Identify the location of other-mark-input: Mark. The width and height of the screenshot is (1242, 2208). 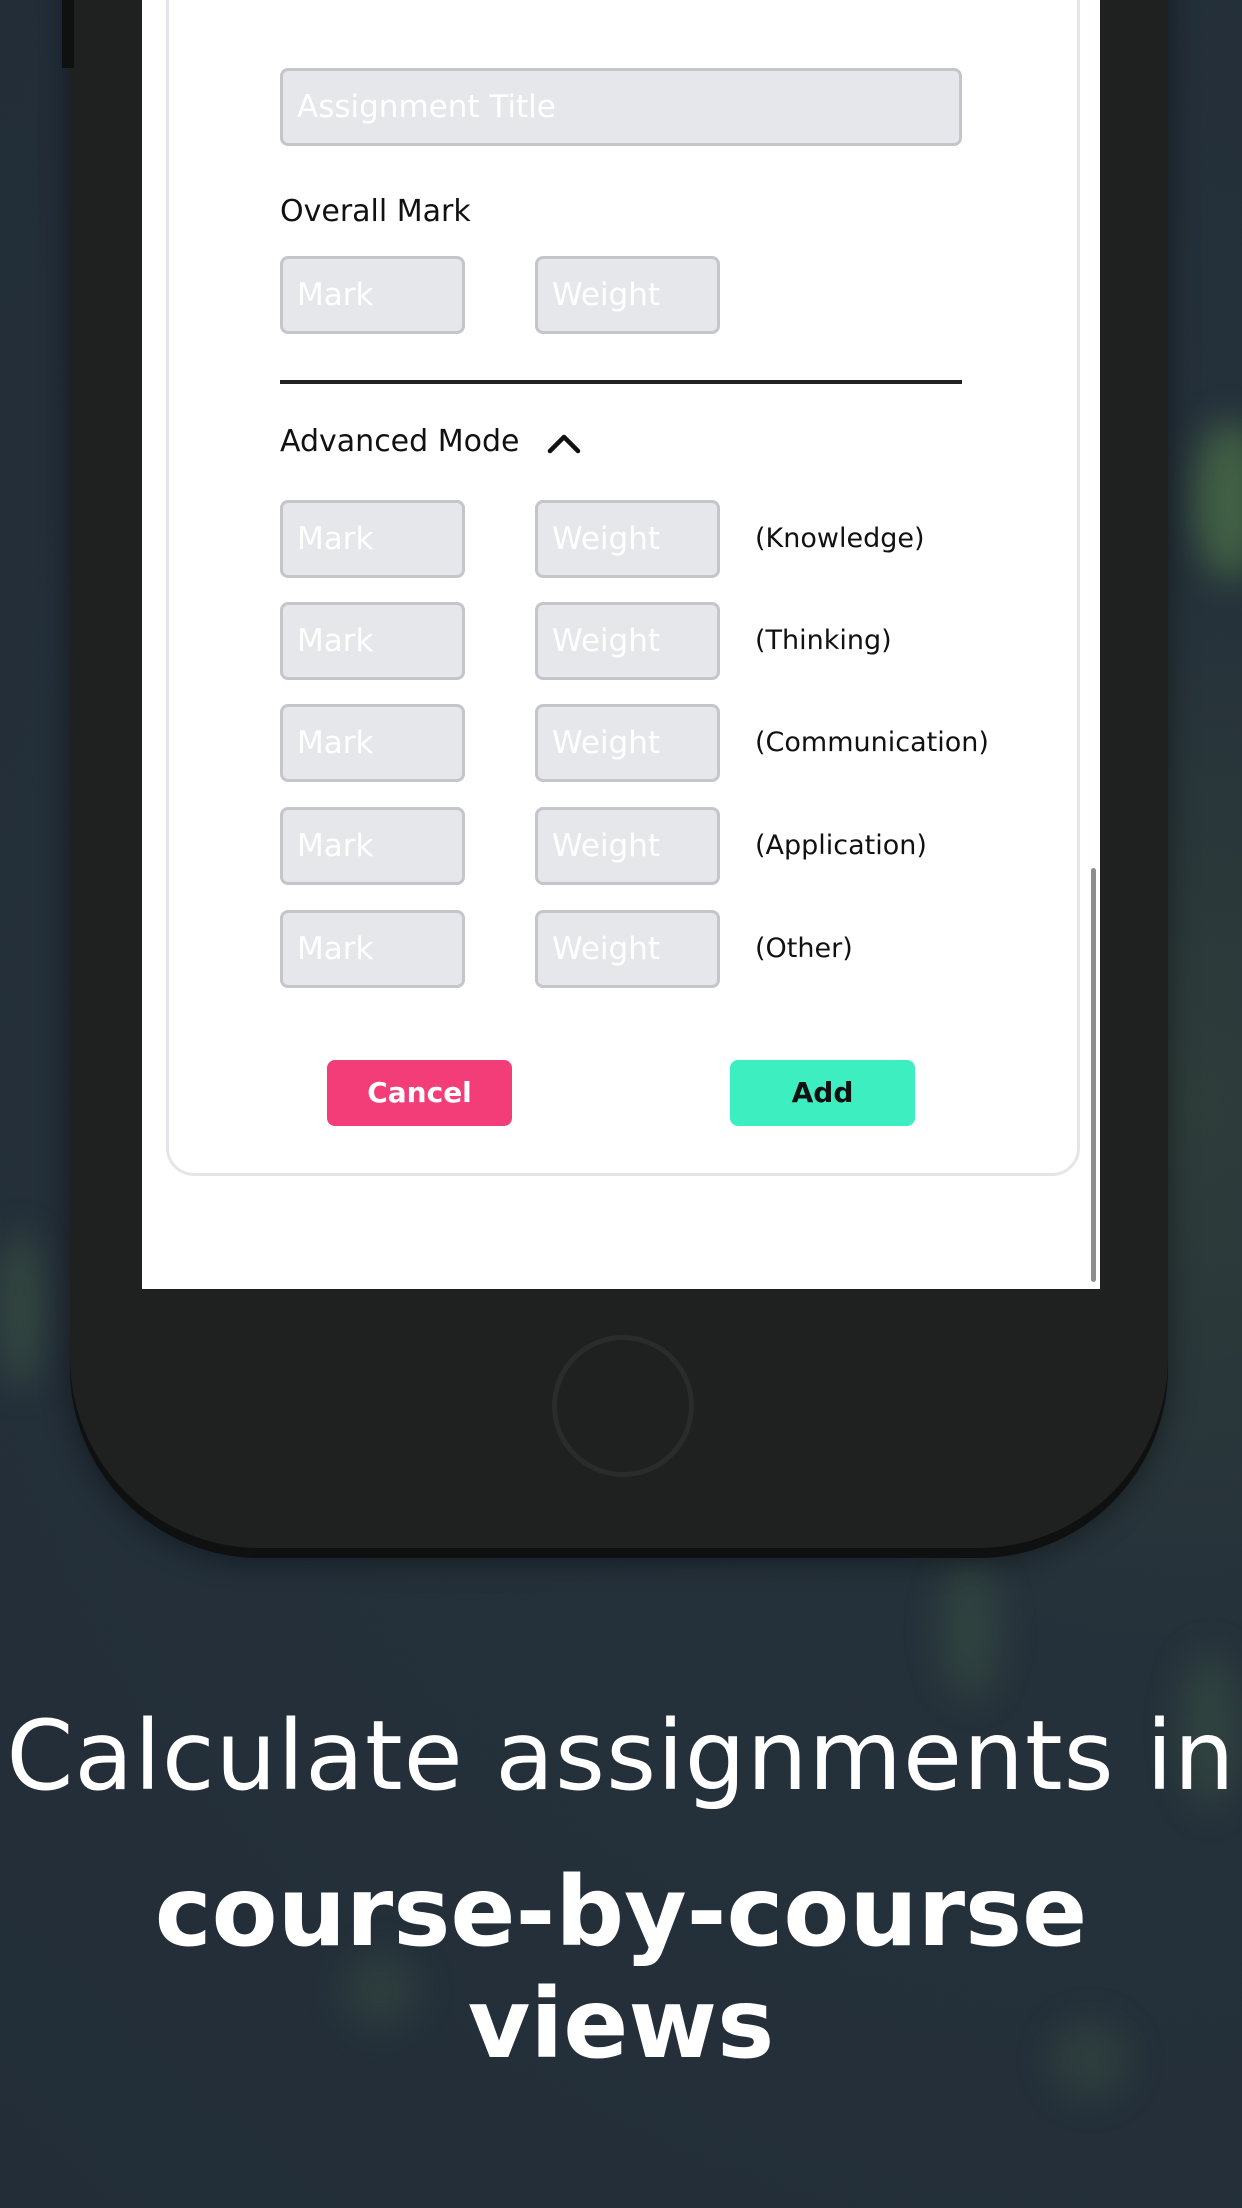
(372, 949).